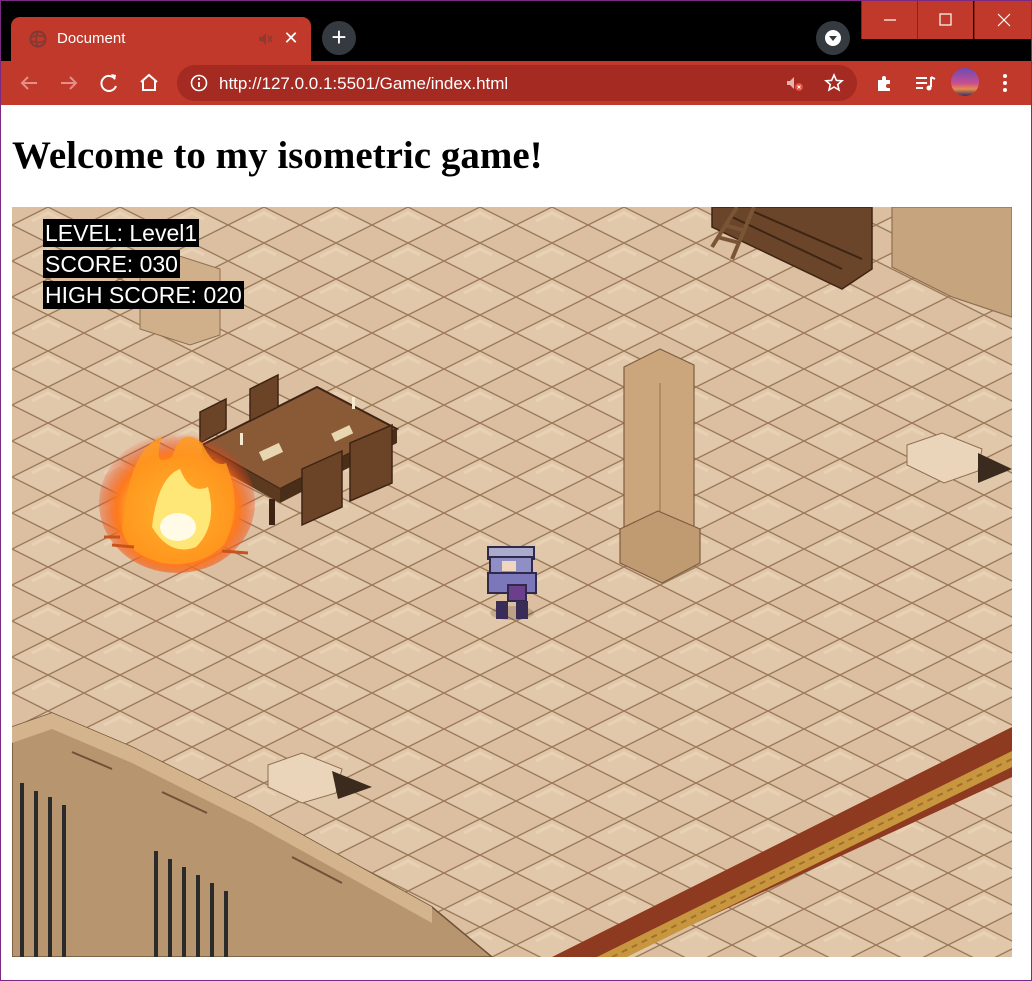 The width and height of the screenshot is (1032, 981). What do you see at coordinates (833, 38) in the screenshot?
I see `tab-search-icon` at bounding box center [833, 38].